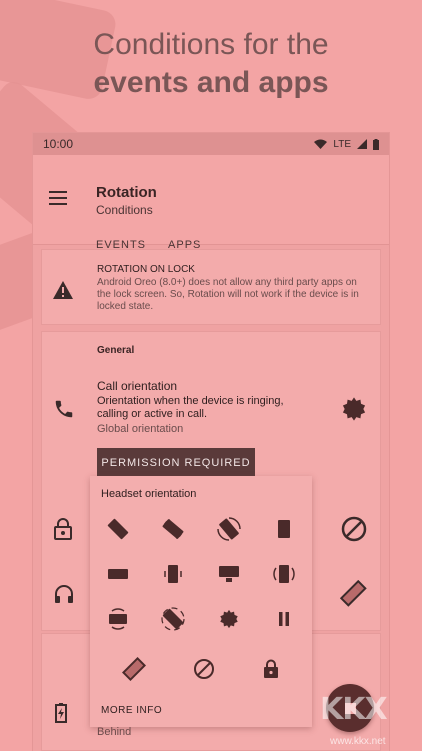  Describe the element at coordinates (285, 528) in the screenshot. I see `portrait-icon` at that location.